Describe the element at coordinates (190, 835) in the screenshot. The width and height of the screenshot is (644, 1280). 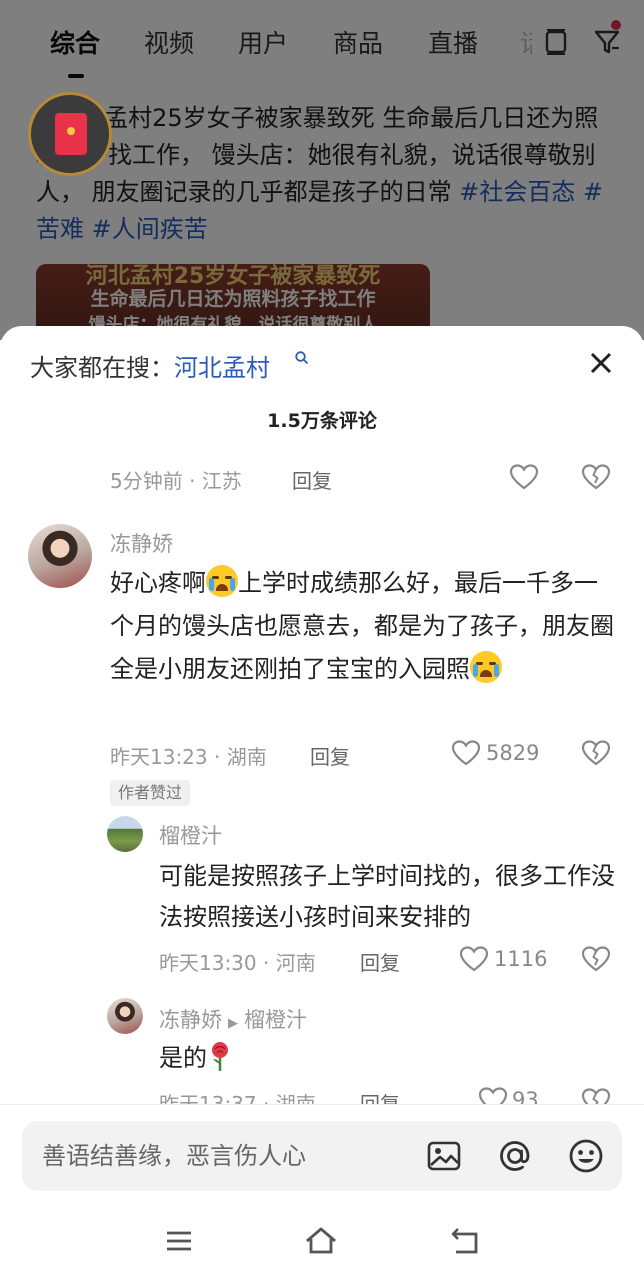
I see `reply-username: 榴橙汁` at that location.